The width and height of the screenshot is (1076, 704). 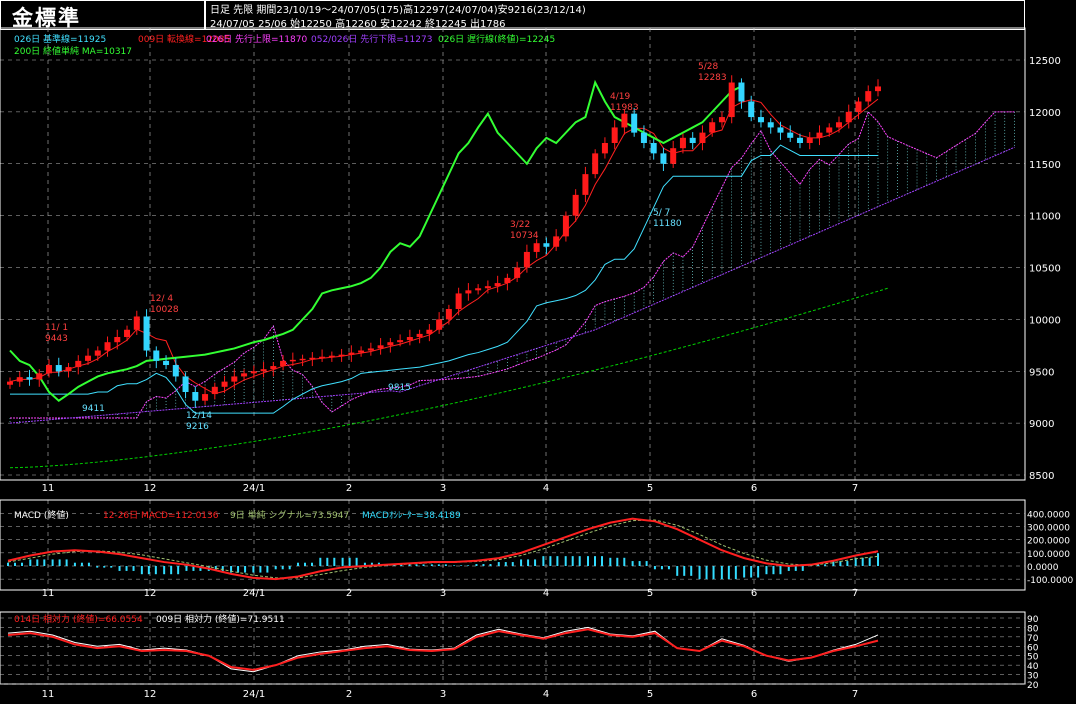 What do you see at coordinates (1048, 542) in the screenshot?
I see `macd-tick-label: 200.0000` at bounding box center [1048, 542].